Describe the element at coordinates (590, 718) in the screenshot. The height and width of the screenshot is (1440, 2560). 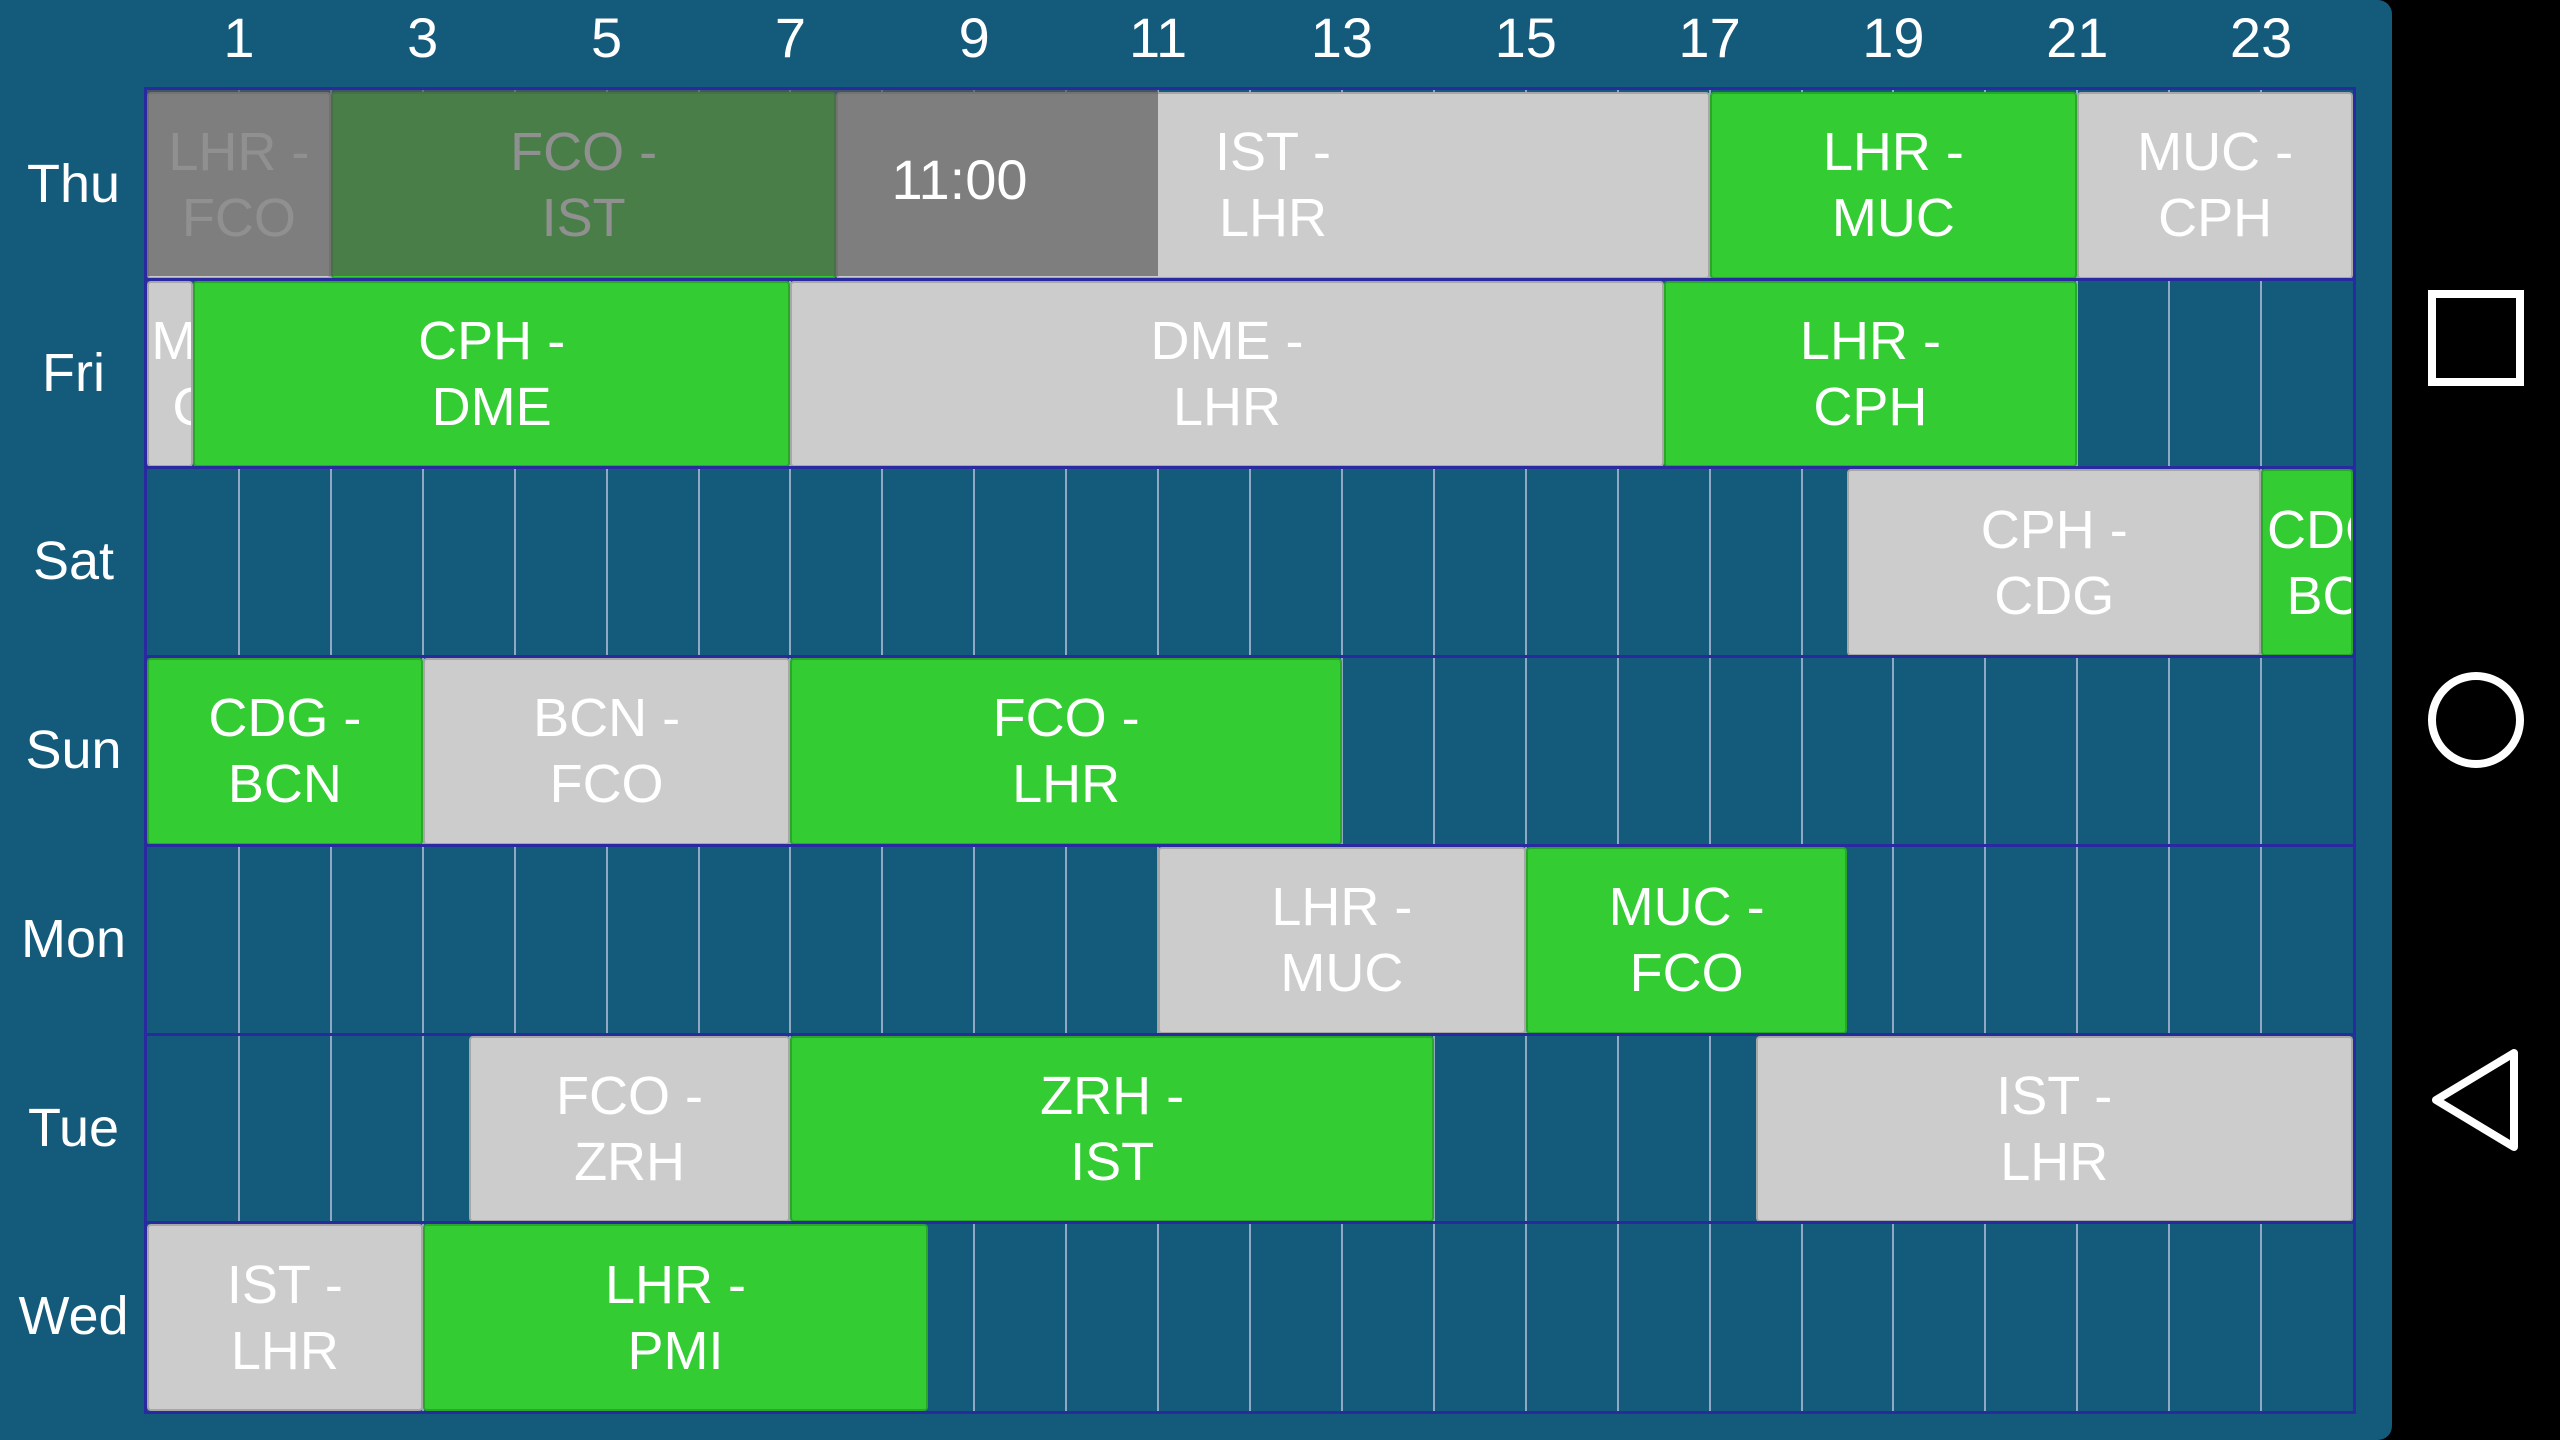
I see `origin-code: BCN` at that location.